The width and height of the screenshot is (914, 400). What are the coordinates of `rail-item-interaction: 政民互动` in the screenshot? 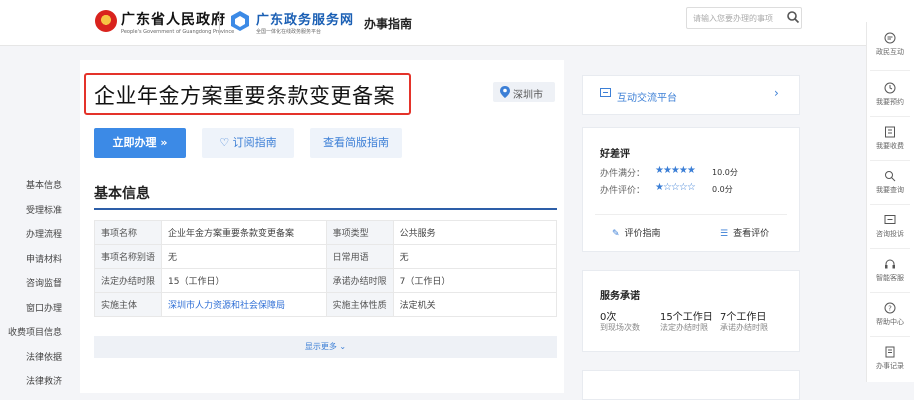 It's located at (890, 44).